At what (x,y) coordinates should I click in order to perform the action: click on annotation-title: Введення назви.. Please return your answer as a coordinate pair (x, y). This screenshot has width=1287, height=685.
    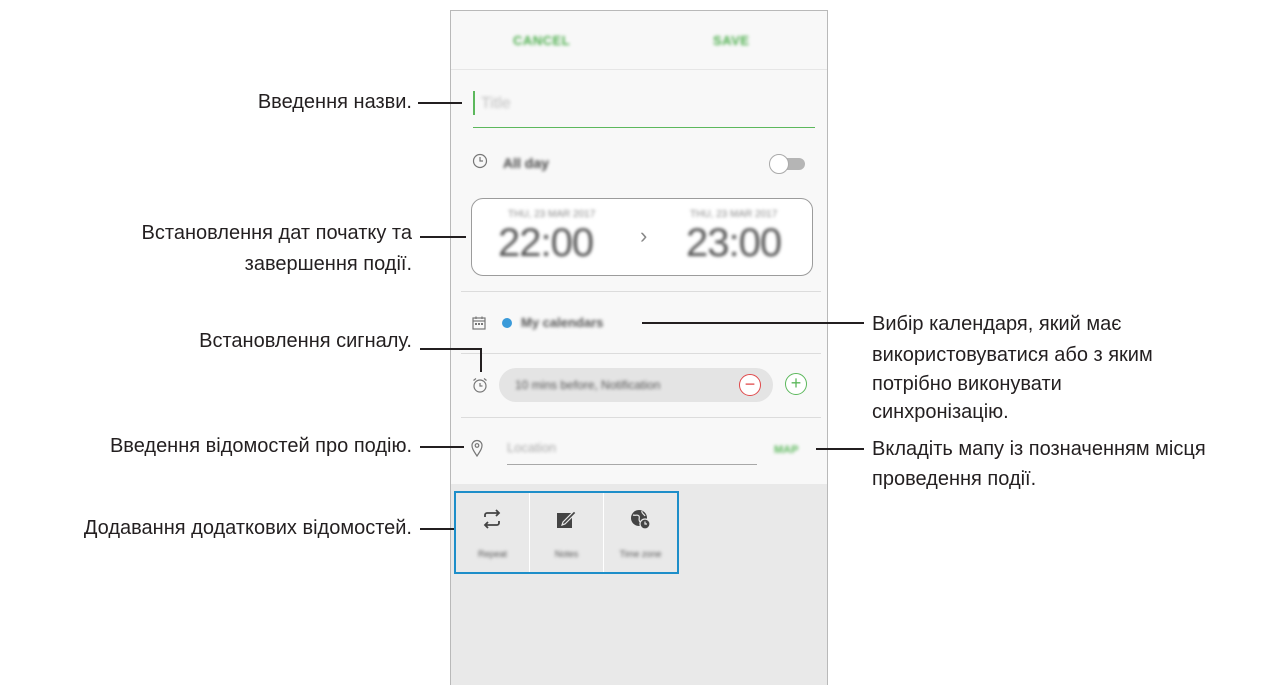
    Looking at the image, I should click on (334, 102).